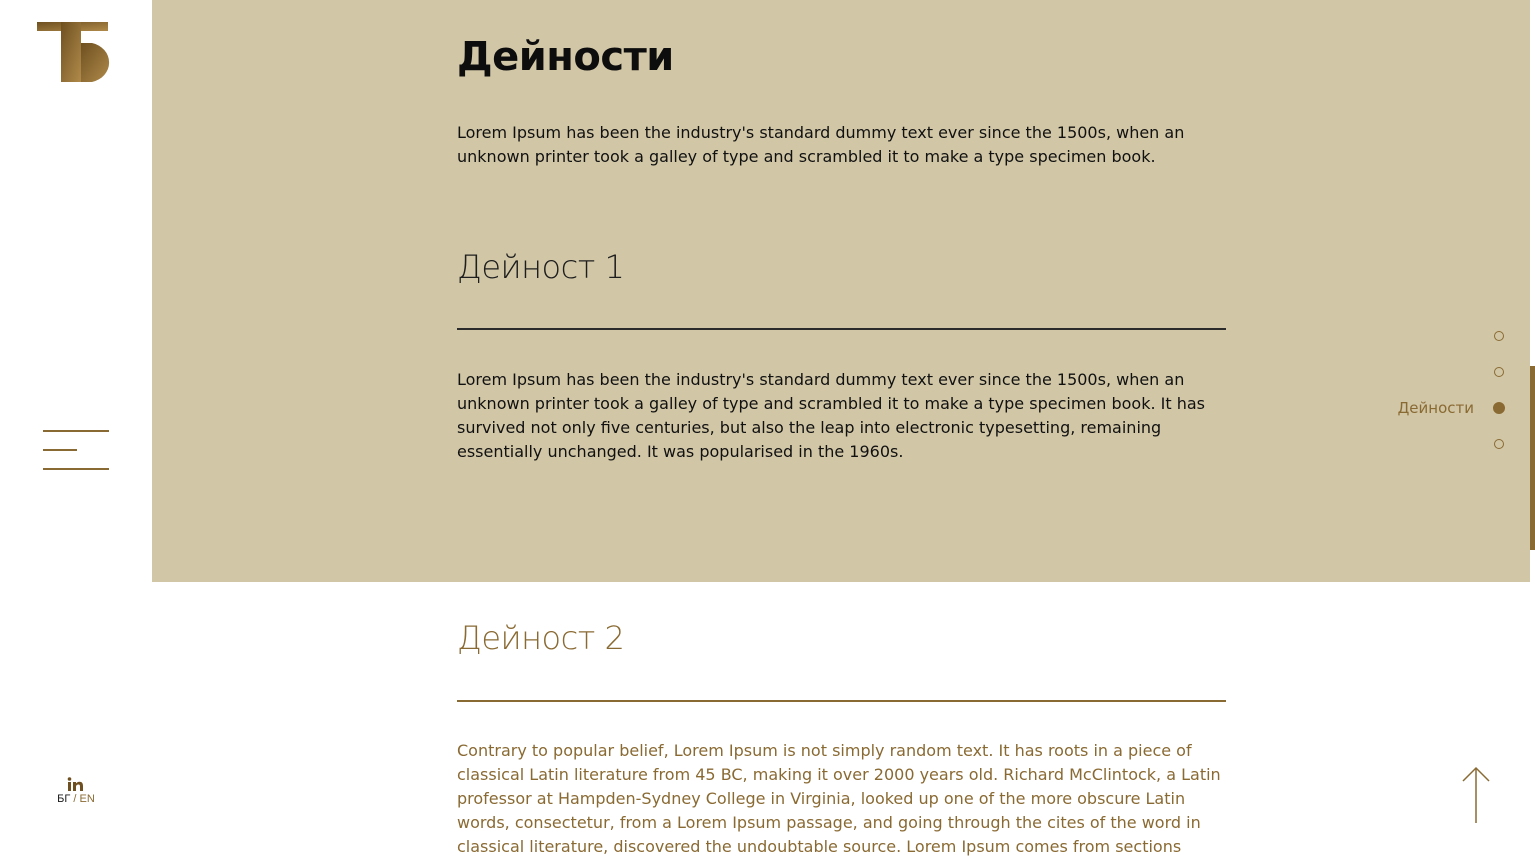 Image resolution: width=1535 pixels, height=863 pixels. I want to click on sidebar: БГ / EN, so click(76, 431).